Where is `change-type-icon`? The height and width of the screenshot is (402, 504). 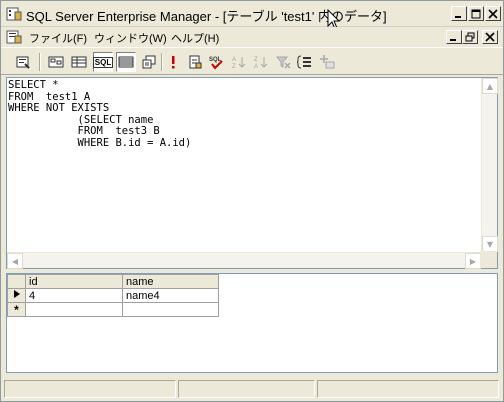 change-type-icon is located at coordinates (149, 62).